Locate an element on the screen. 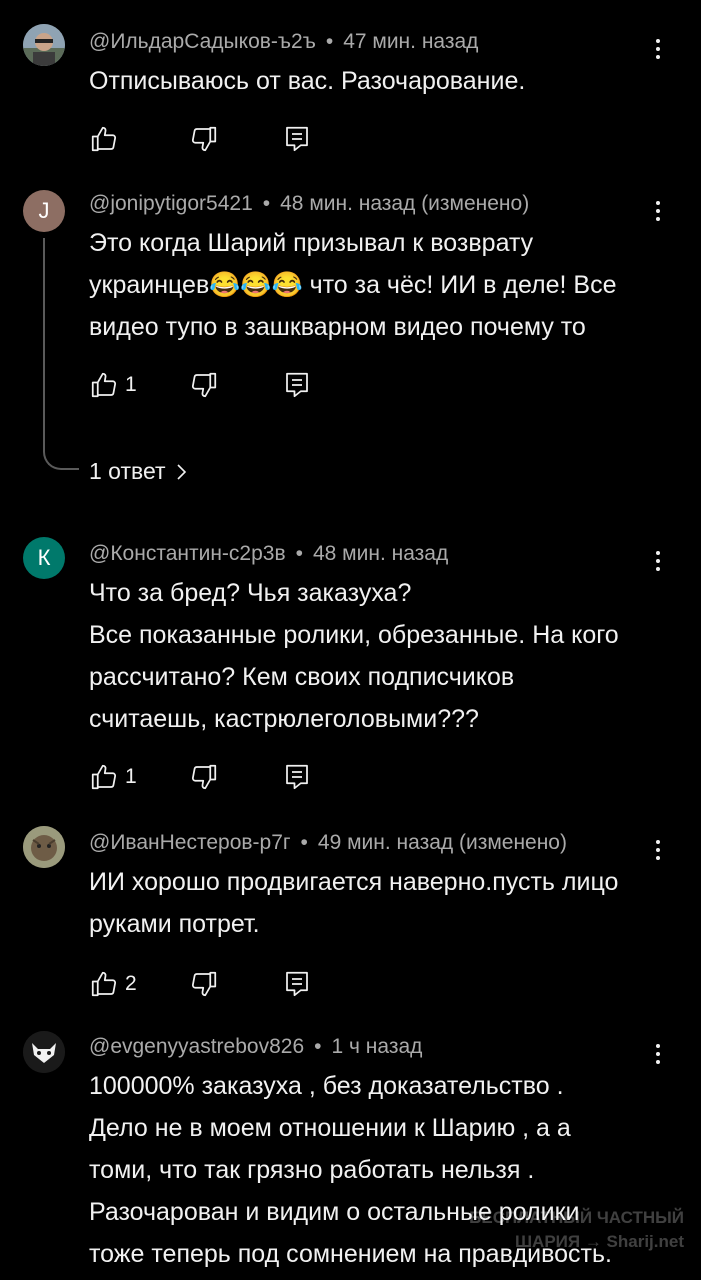 The height and width of the screenshot is (1280, 701). comment-line: томи, что так грязно работать нельзя . is located at coordinates (312, 1170).